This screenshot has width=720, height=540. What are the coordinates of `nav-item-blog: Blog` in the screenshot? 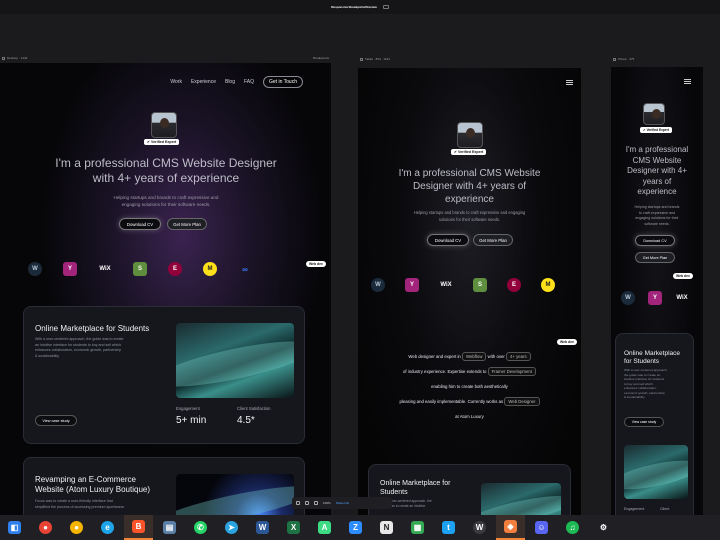 It's located at (230, 82).